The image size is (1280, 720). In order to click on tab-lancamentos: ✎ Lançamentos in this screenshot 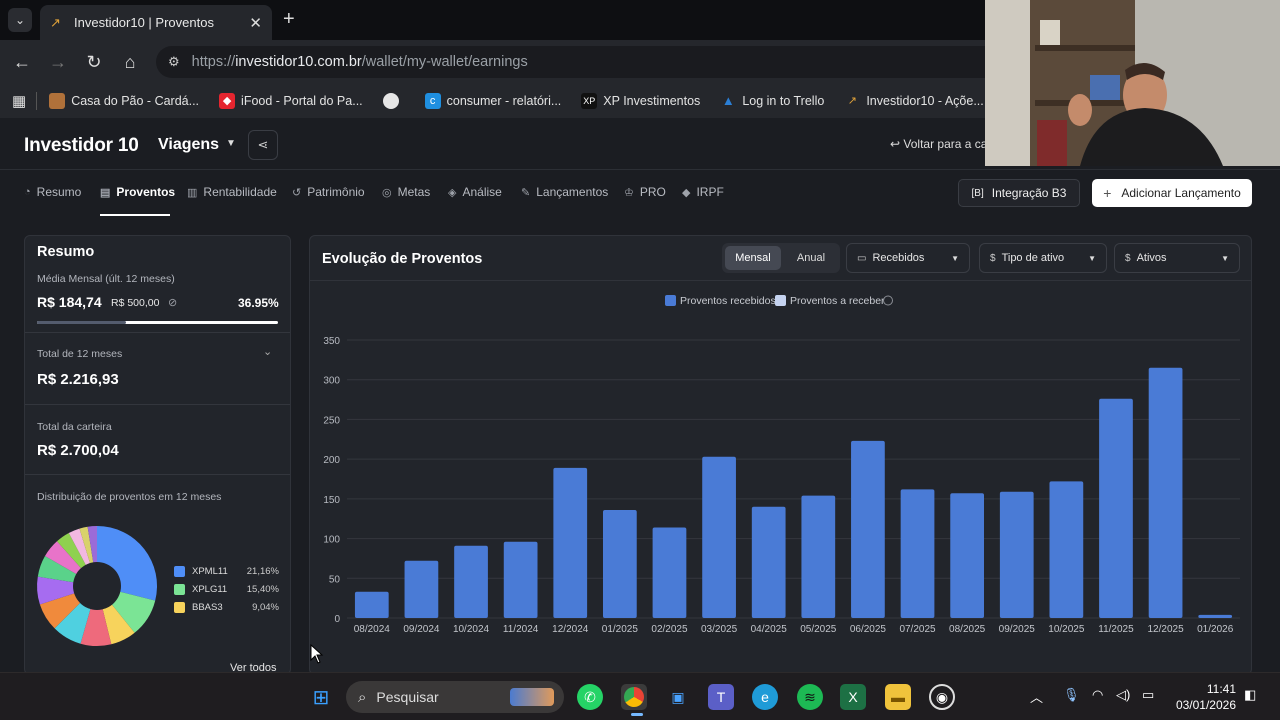, I will do `click(564, 192)`.